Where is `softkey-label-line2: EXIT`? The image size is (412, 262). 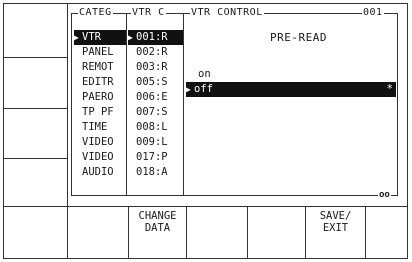
softkey-label-line2: EXIT is located at coordinates (335, 228).